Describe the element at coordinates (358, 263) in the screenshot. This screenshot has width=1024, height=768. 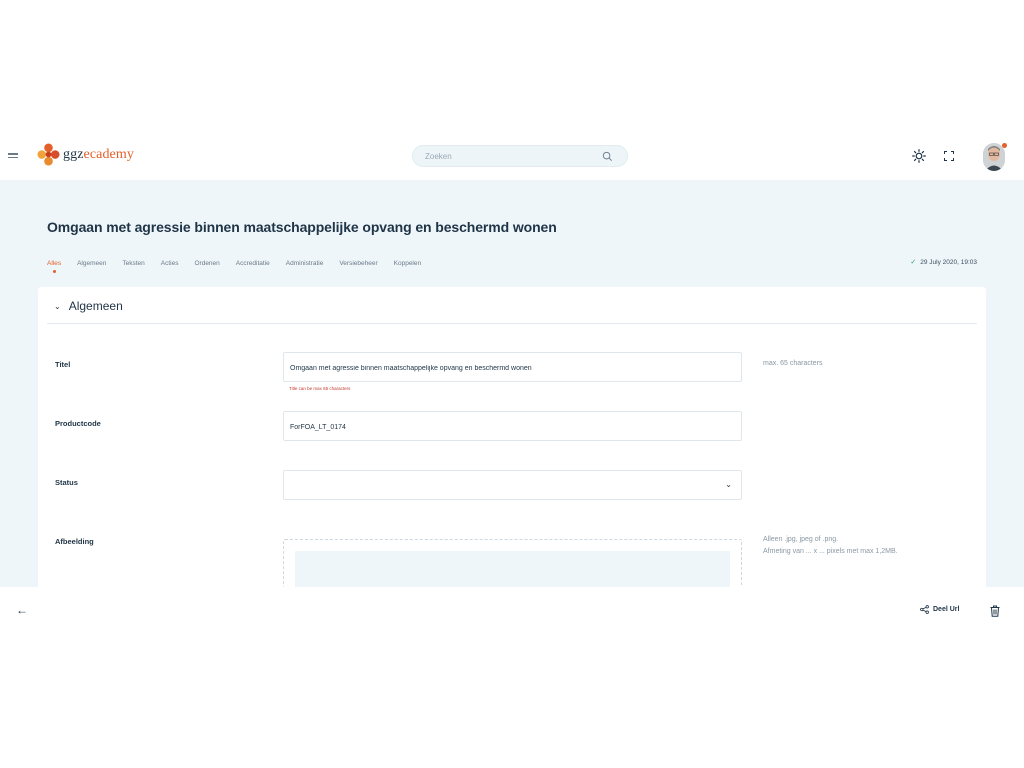
I see `tab-versiebeheer: Versiebeheer` at that location.